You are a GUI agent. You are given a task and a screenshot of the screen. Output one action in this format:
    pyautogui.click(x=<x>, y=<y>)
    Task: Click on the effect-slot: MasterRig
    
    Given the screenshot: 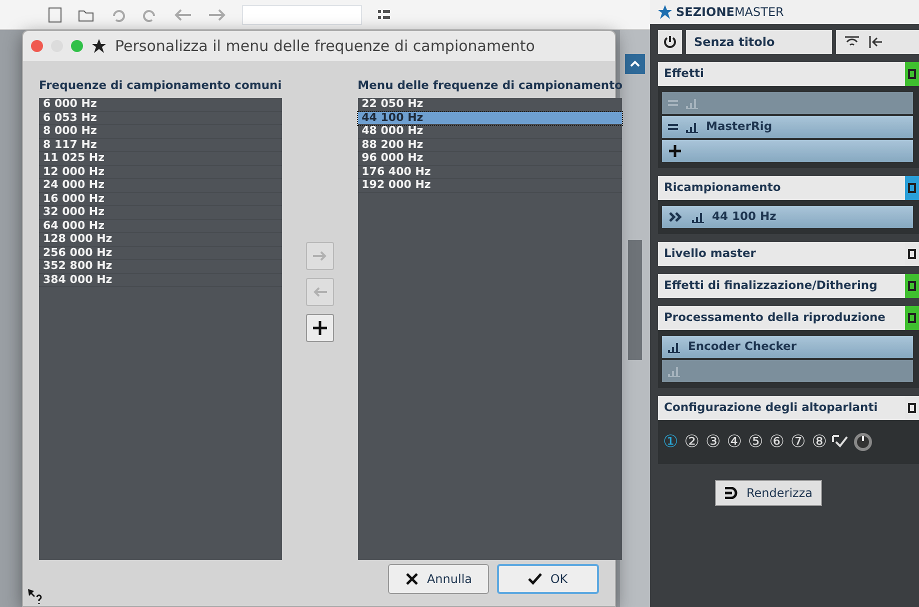 What is the action you would take?
    pyautogui.click(x=787, y=127)
    